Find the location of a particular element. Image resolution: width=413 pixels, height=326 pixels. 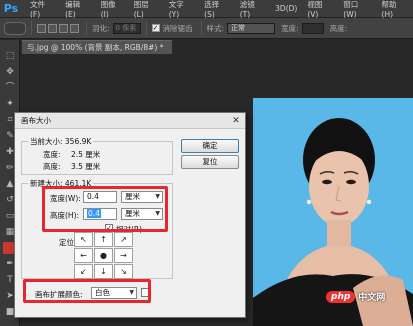

menu-image: 图像(I) is located at coordinates (112, 9).